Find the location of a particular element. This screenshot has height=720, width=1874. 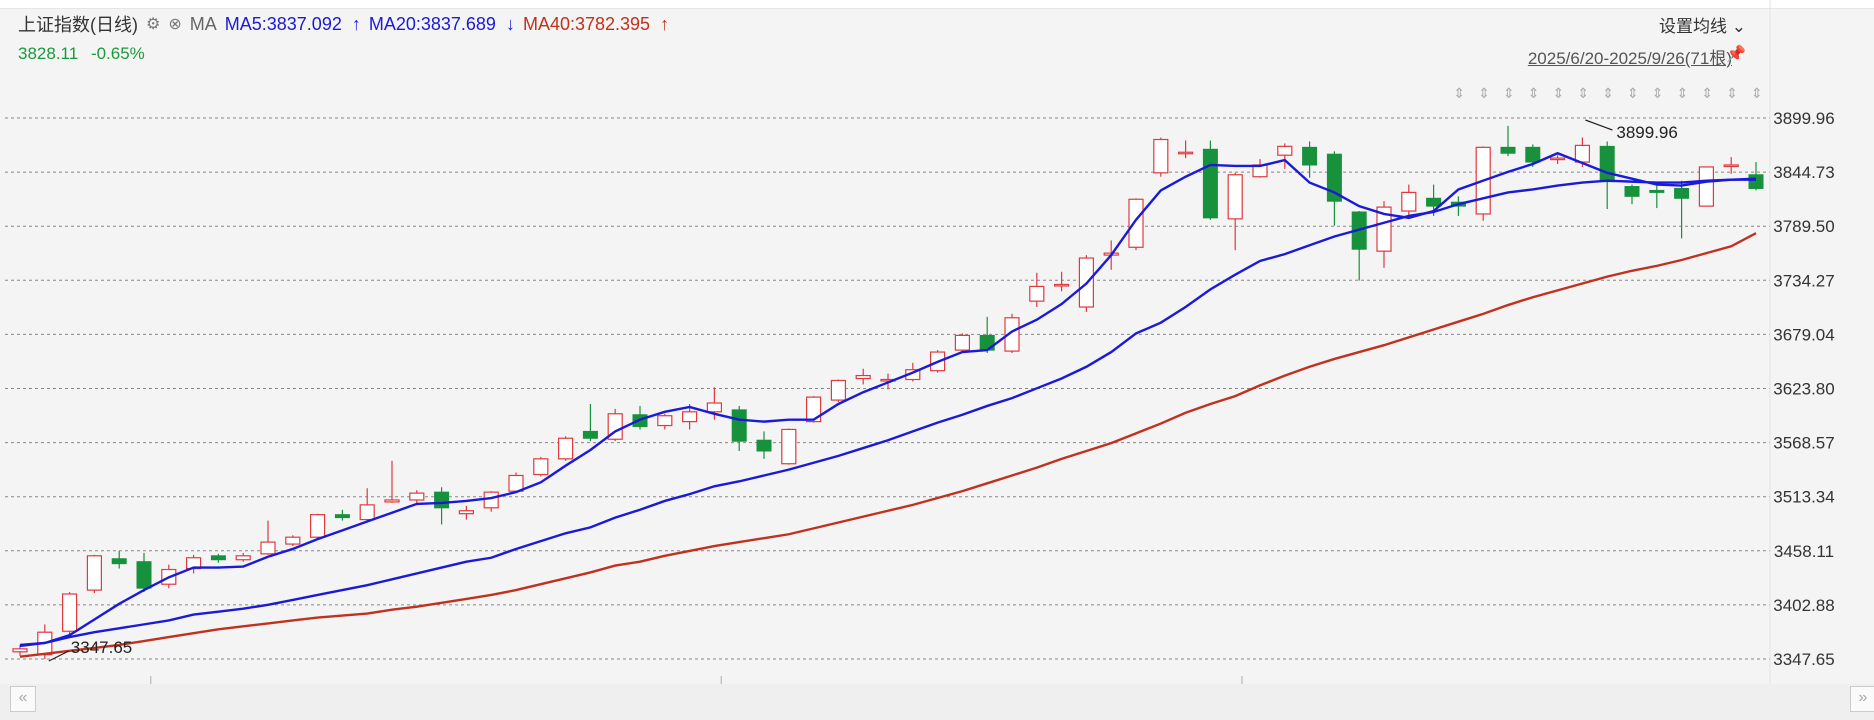

annotation-arrow is located at coordinates (1599, 125).